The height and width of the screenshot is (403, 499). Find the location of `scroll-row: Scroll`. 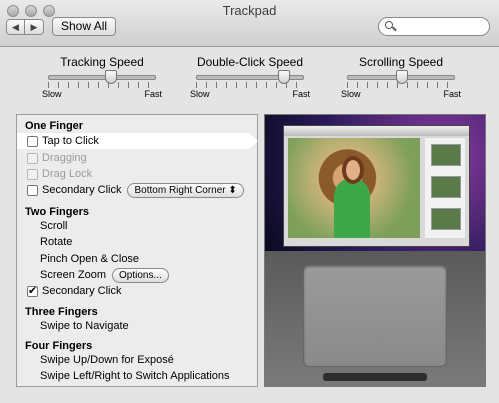

scroll-row: Scroll is located at coordinates (54, 226).